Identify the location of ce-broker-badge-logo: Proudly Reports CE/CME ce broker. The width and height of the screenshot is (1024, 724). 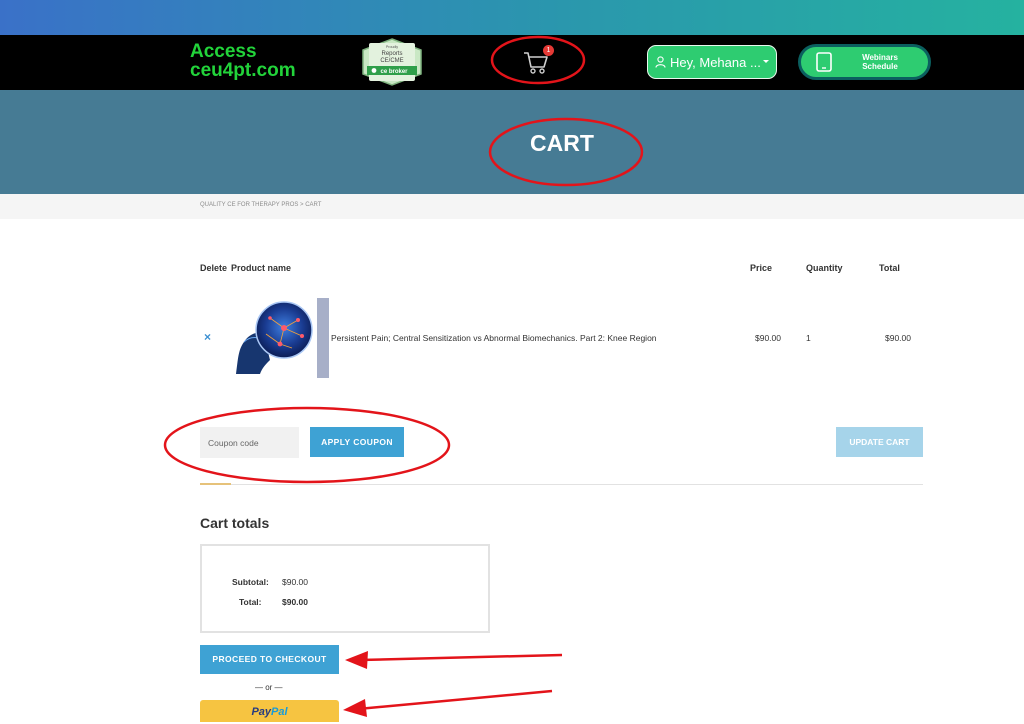
(392, 62).